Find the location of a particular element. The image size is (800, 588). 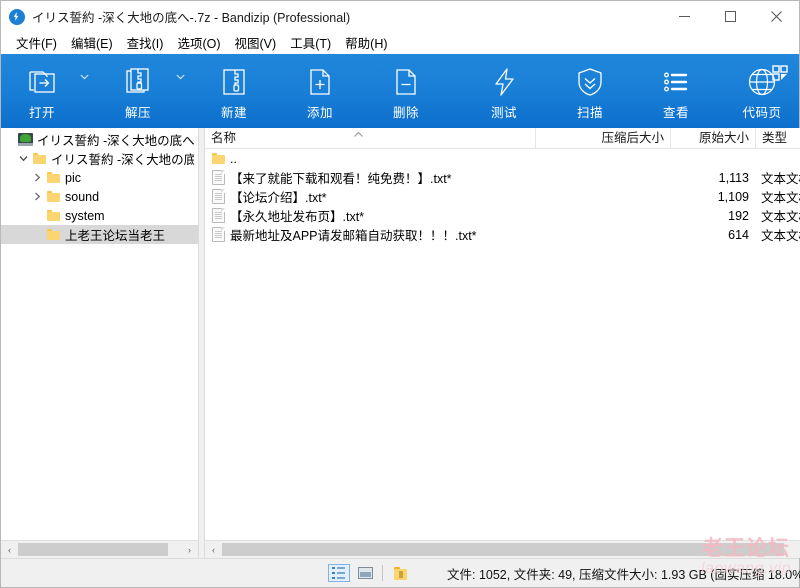

filelist-horizontal-scrollbar: ‹ › is located at coordinates (502, 549).